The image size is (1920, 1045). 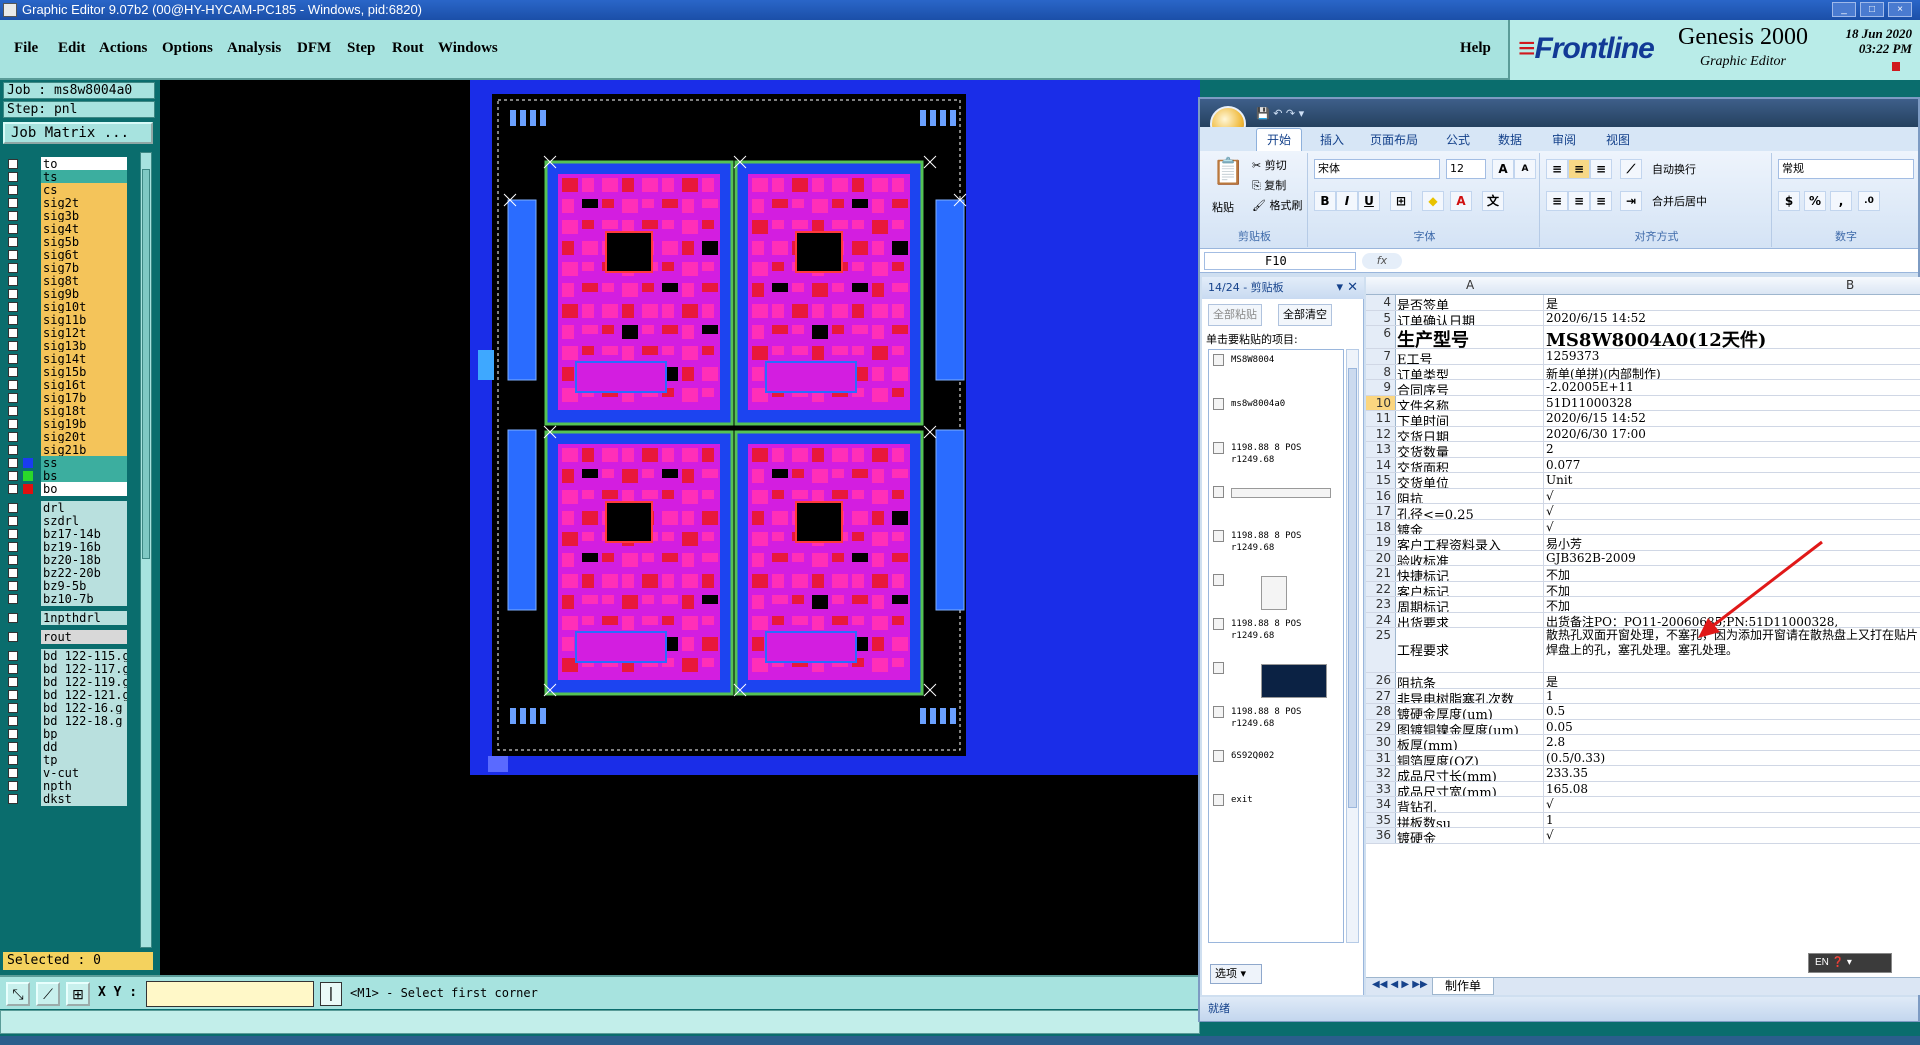 I want to click on cell-a: 镀硬金厚度(um), so click(x=1470, y=711).